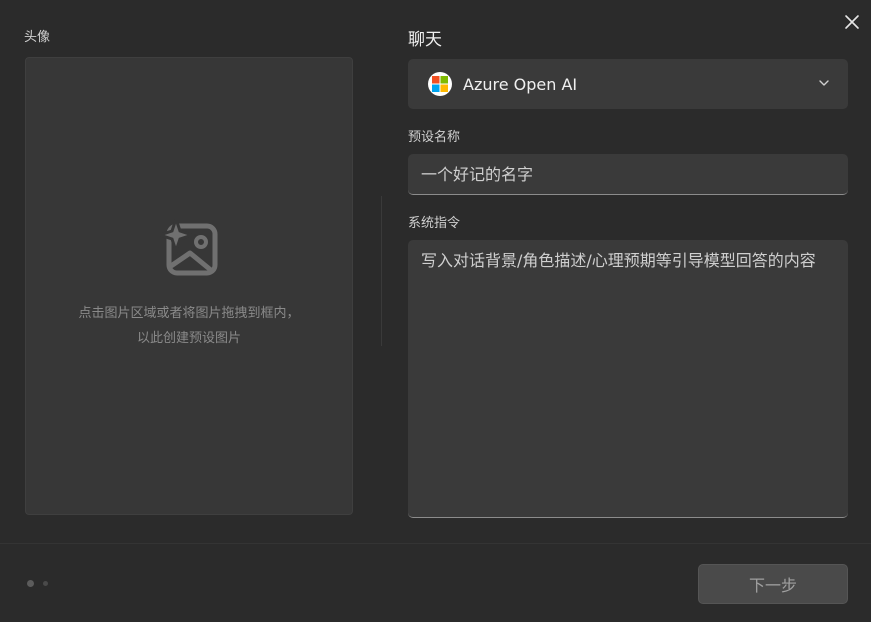 The height and width of the screenshot is (622, 871). What do you see at coordinates (30, 583) in the screenshot?
I see `page-dot-active` at bounding box center [30, 583].